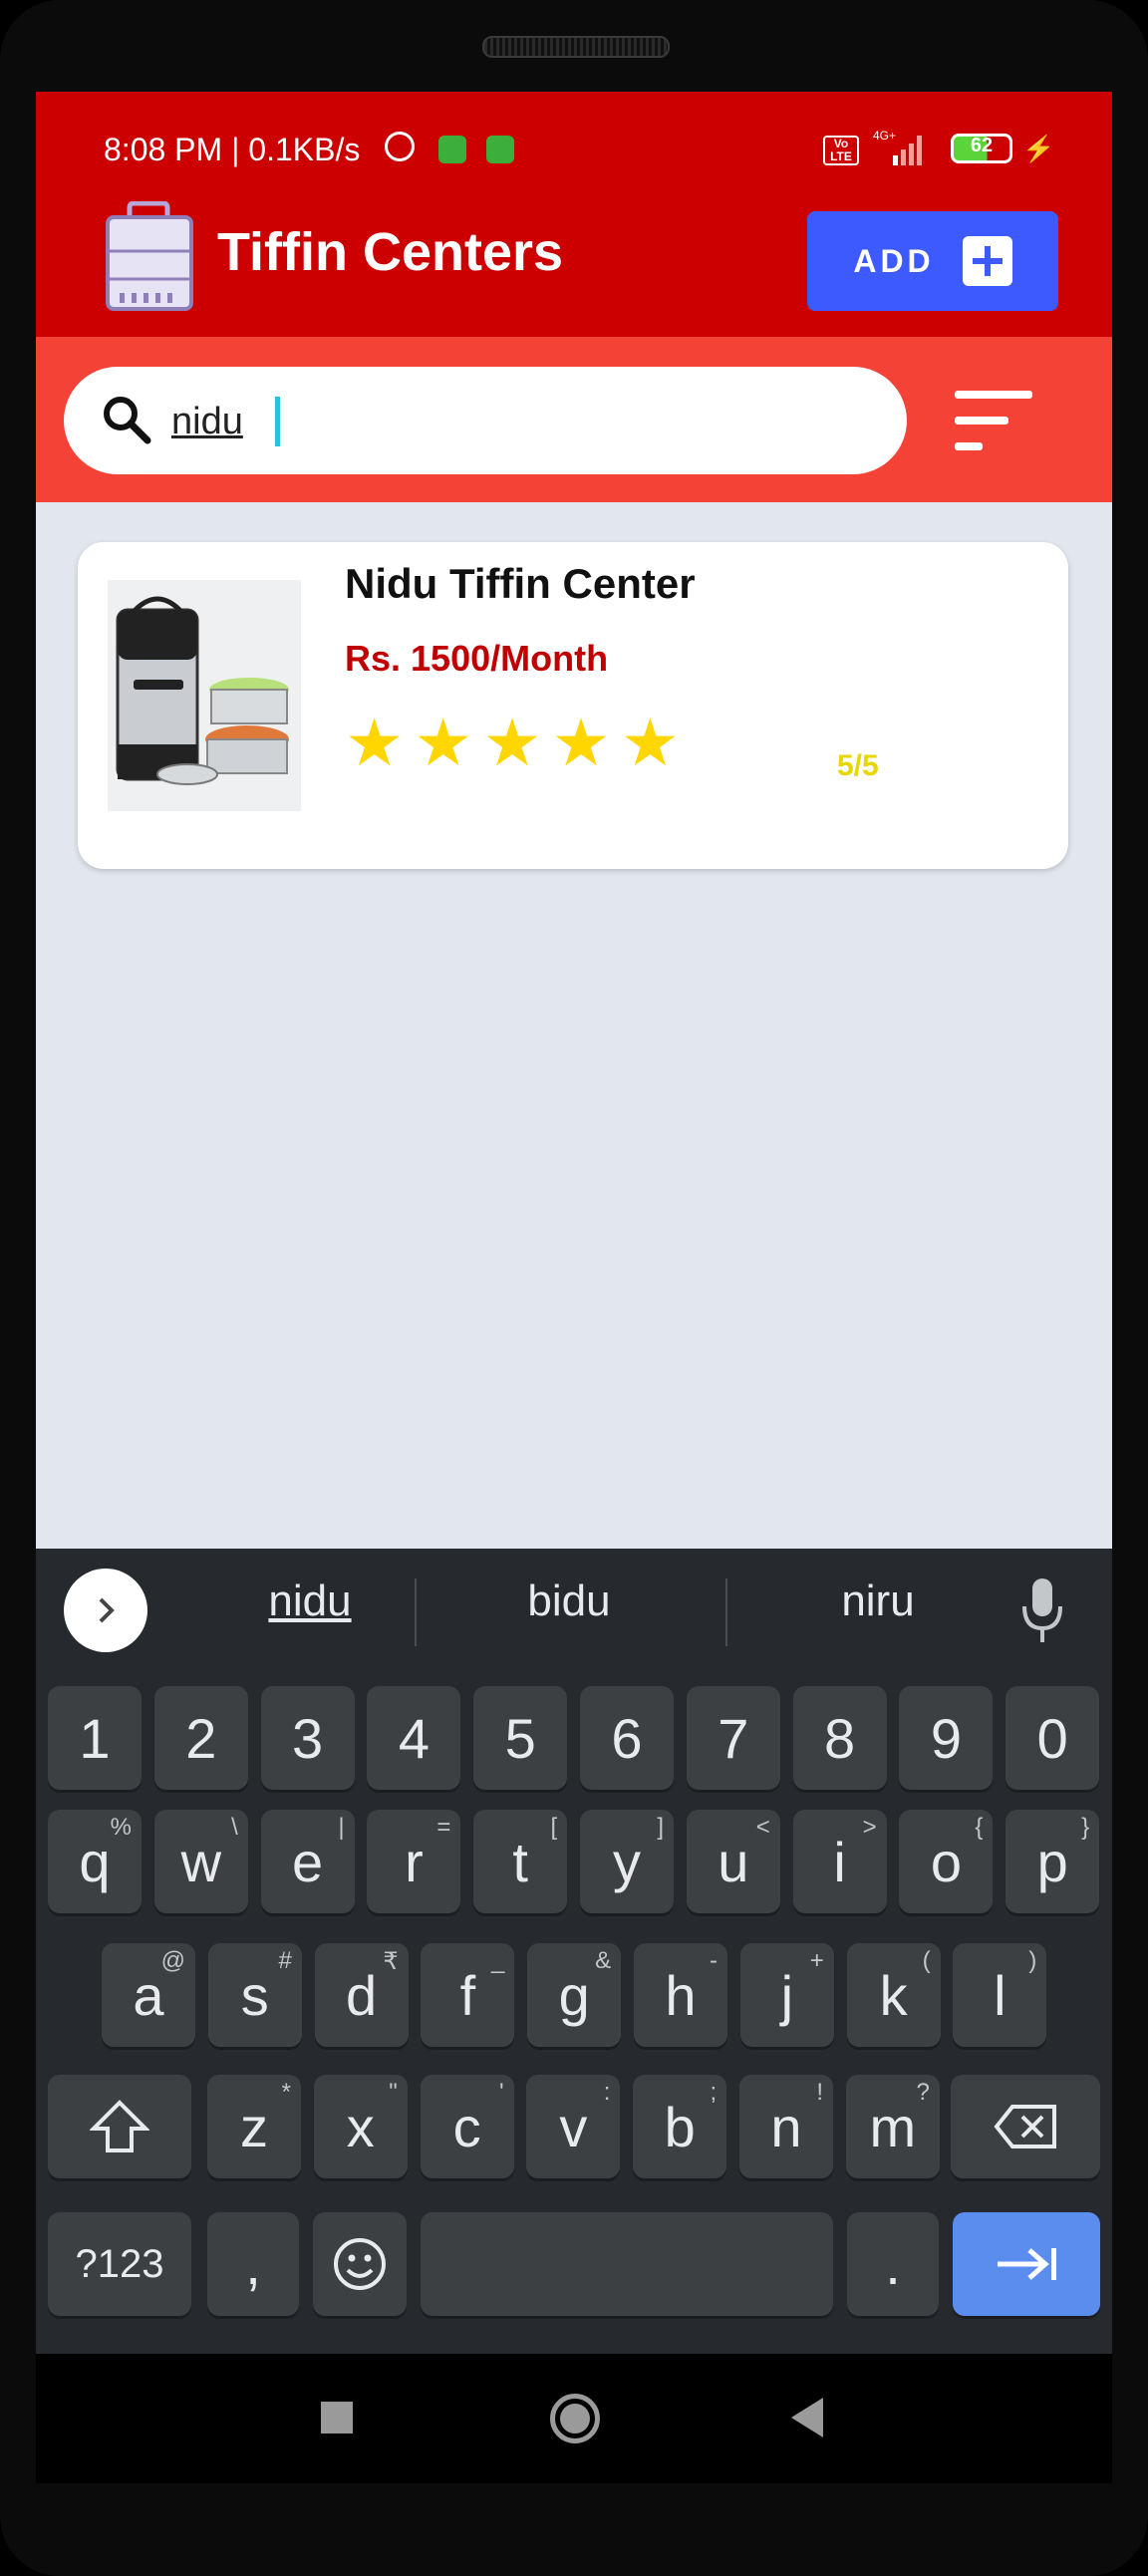 The width and height of the screenshot is (1148, 2576). I want to click on key-2: 2, so click(200, 1738).